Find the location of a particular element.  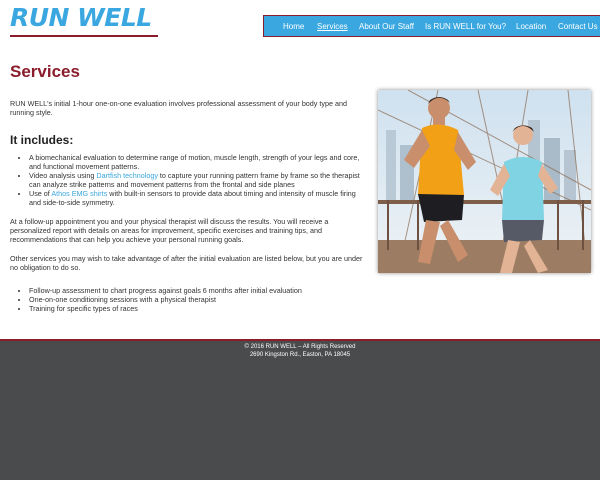

nav-services: Services is located at coordinates (332, 26).